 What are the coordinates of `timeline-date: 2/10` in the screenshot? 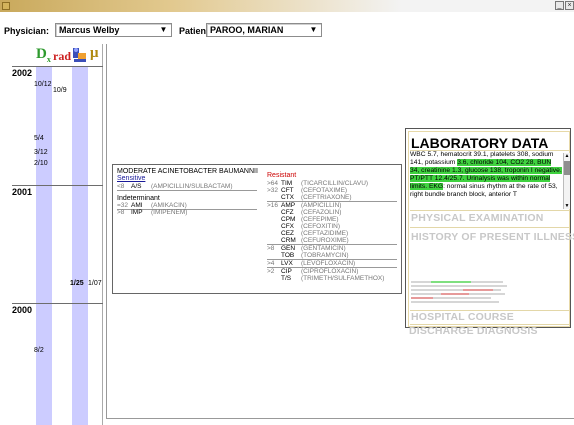 It's located at (41, 163).